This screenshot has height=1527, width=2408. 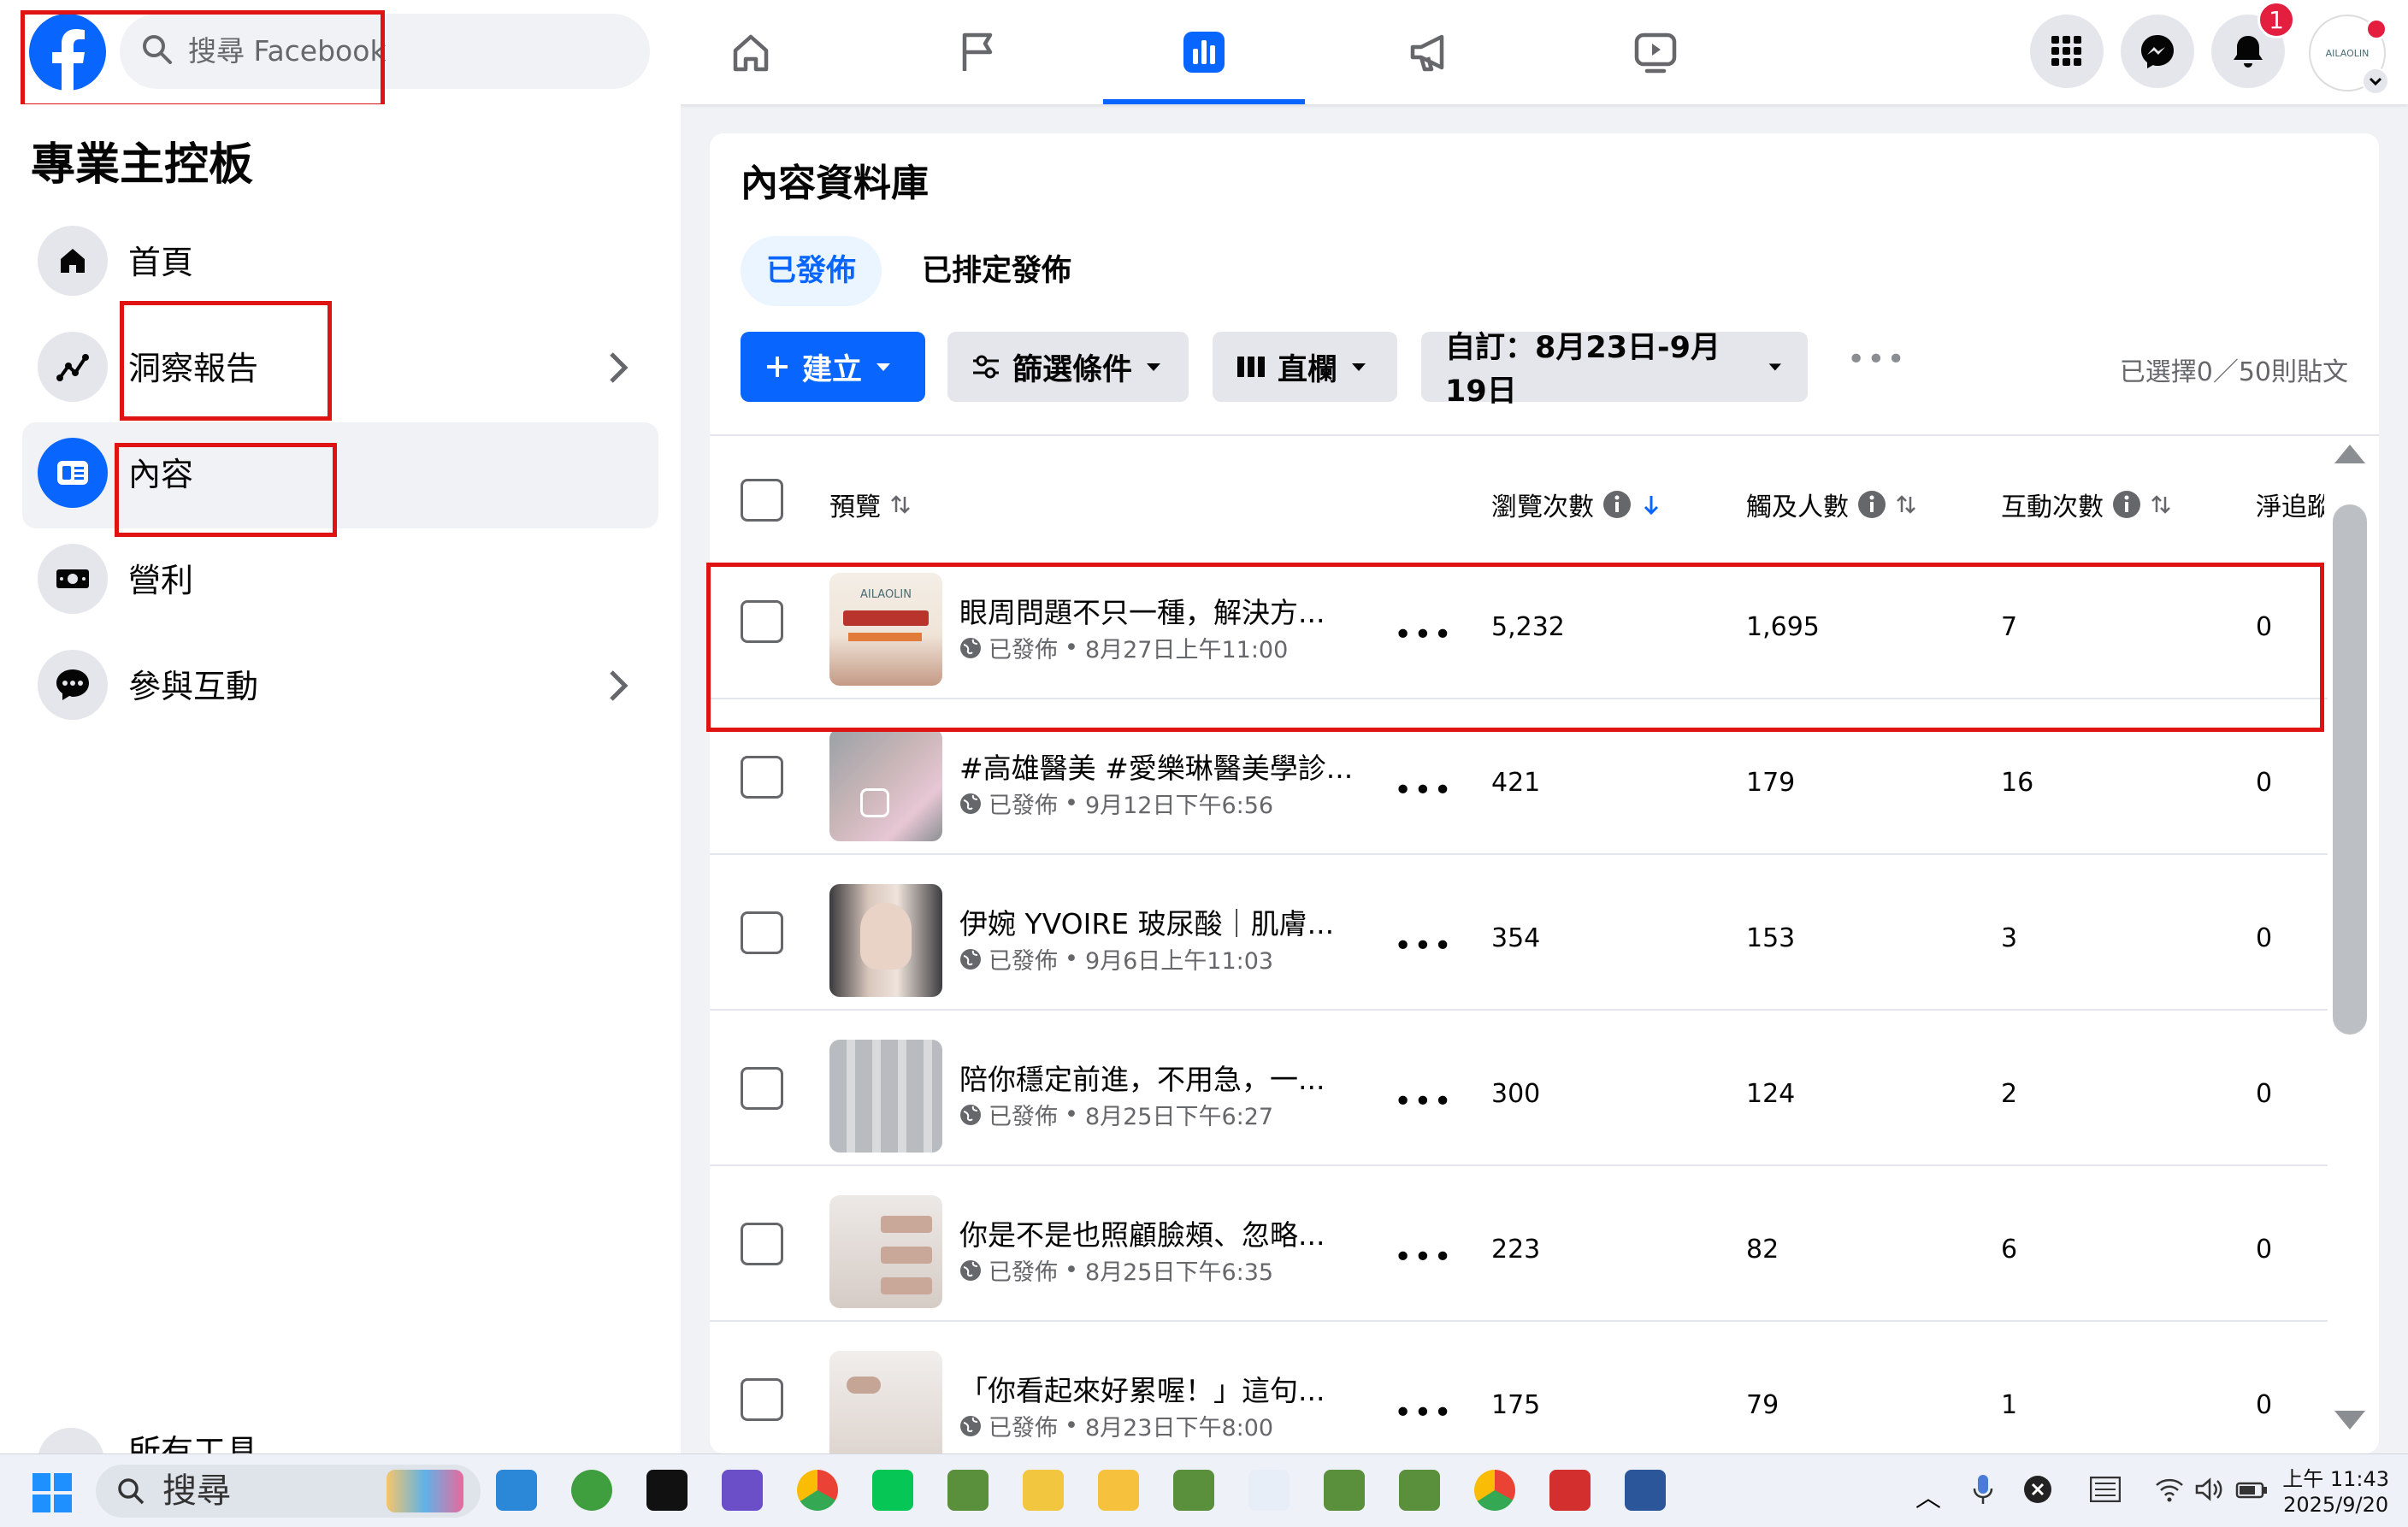 What do you see at coordinates (1269, 1490) in the screenshot?
I see `document-app-icon` at bounding box center [1269, 1490].